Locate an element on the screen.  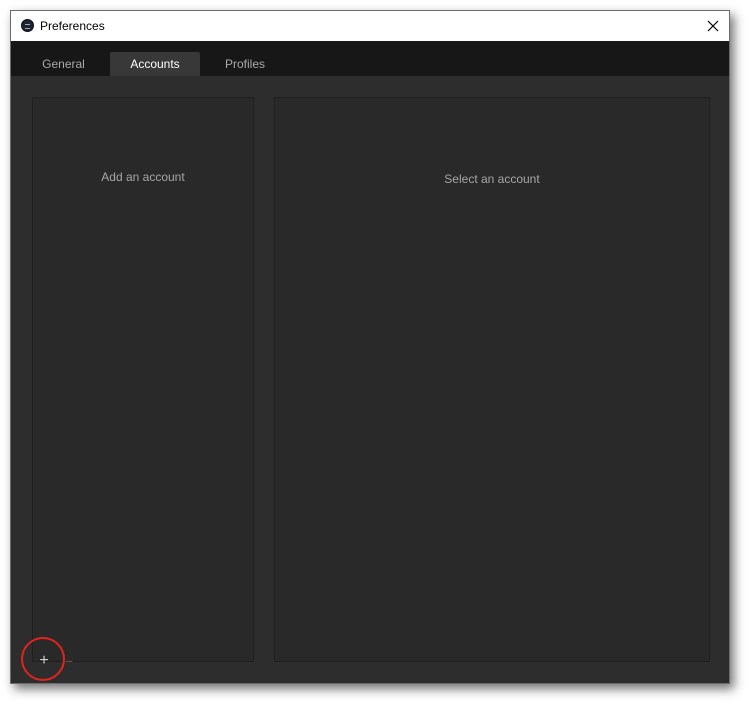
tab-general: General is located at coordinates (63, 64).